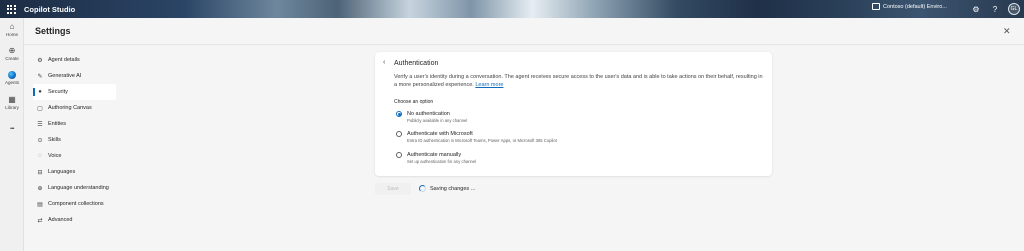 The height and width of the screenshot is (251, 1024). I want to click on help-icon: ?, so click(995, 9).